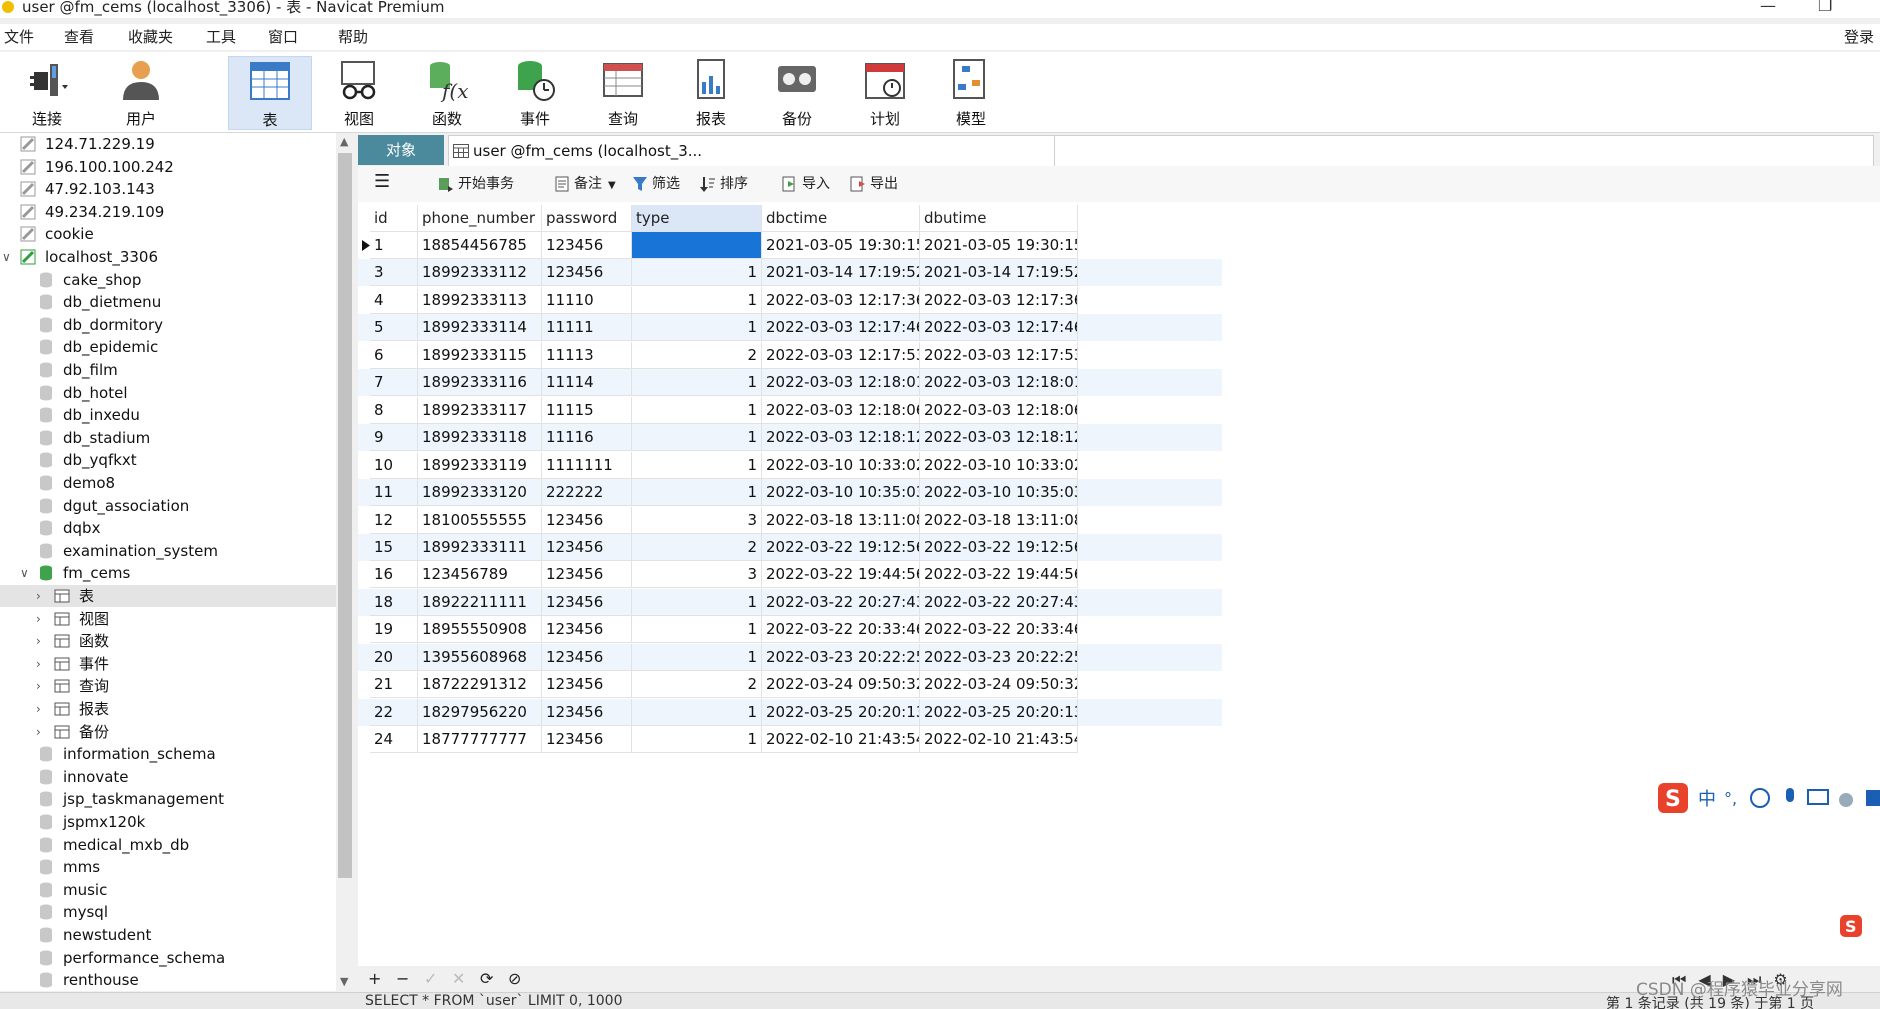 The height and width of the screenshot is (1009, 1880). What do you see at coordinates (168, 167) in the screenshot?
I see `tree-item: 196.100.100.242` at bounding box center [168, 167].